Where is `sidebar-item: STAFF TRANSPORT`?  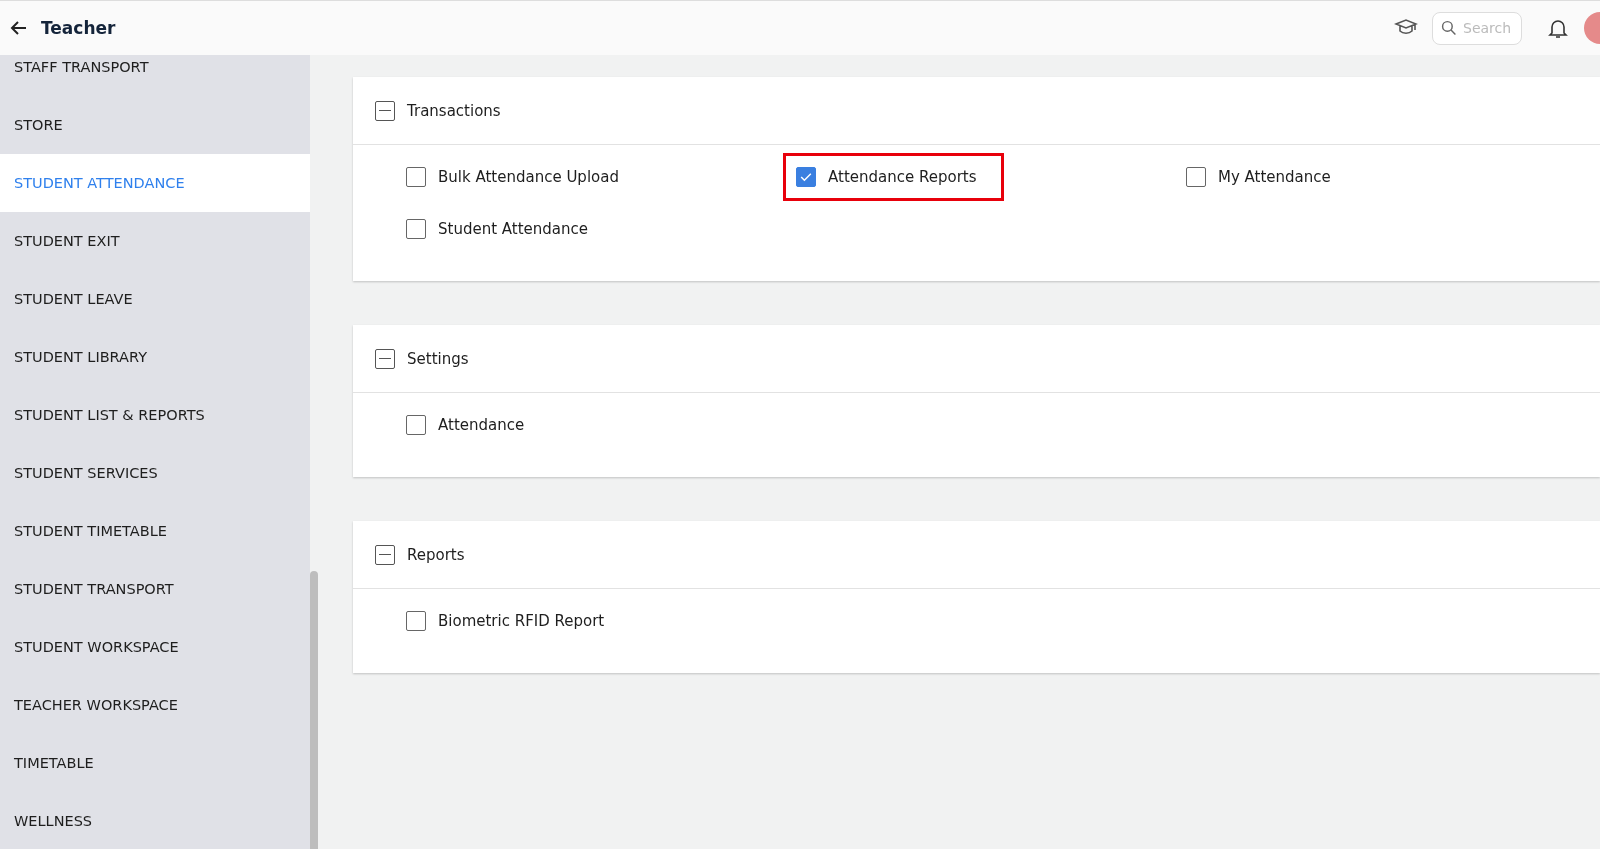
sidebar-item: STAFF TRANSPORT is located at coordinates (155, 75).